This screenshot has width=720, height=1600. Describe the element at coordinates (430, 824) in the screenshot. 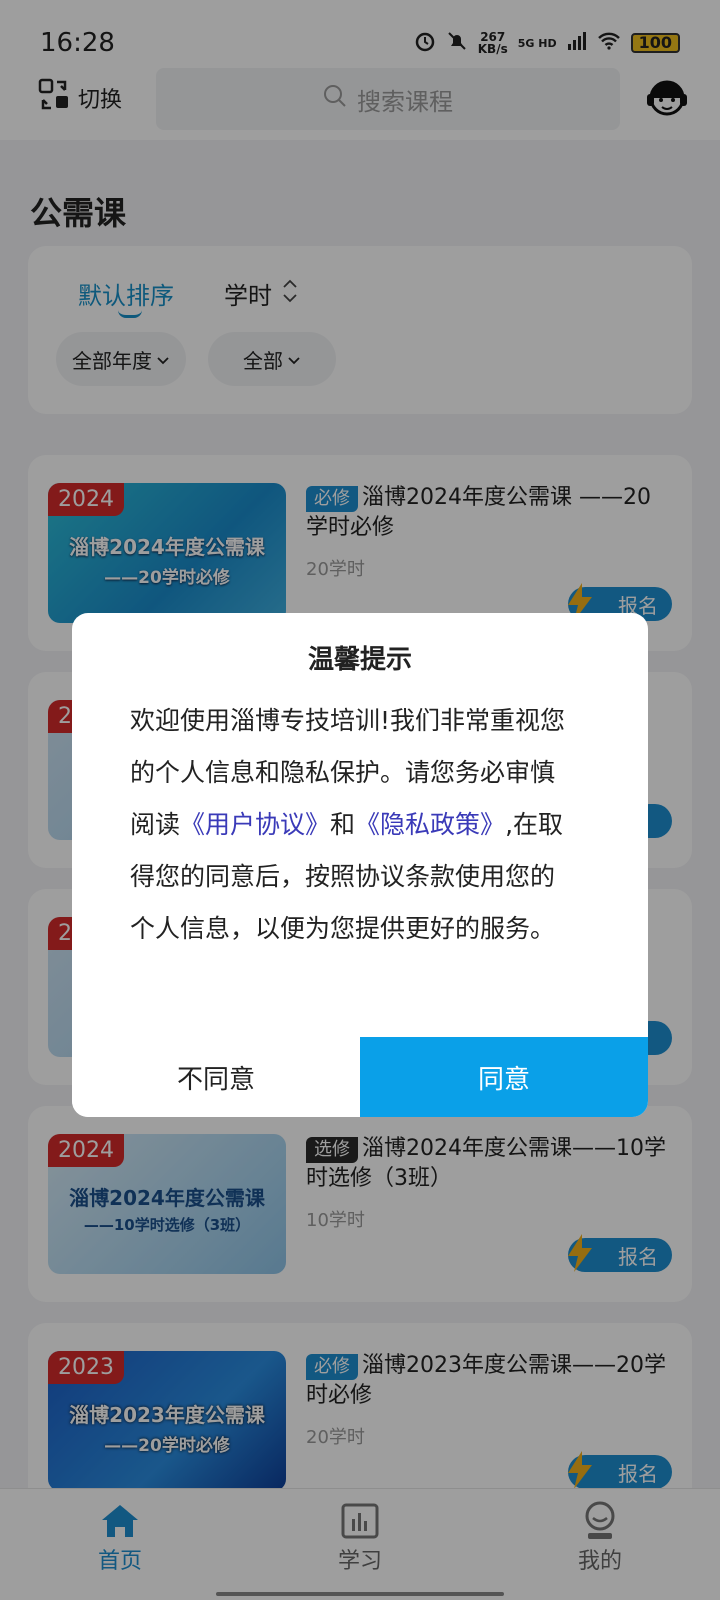

I see `privacy-policy-link: 《隐私政策》` at that location.